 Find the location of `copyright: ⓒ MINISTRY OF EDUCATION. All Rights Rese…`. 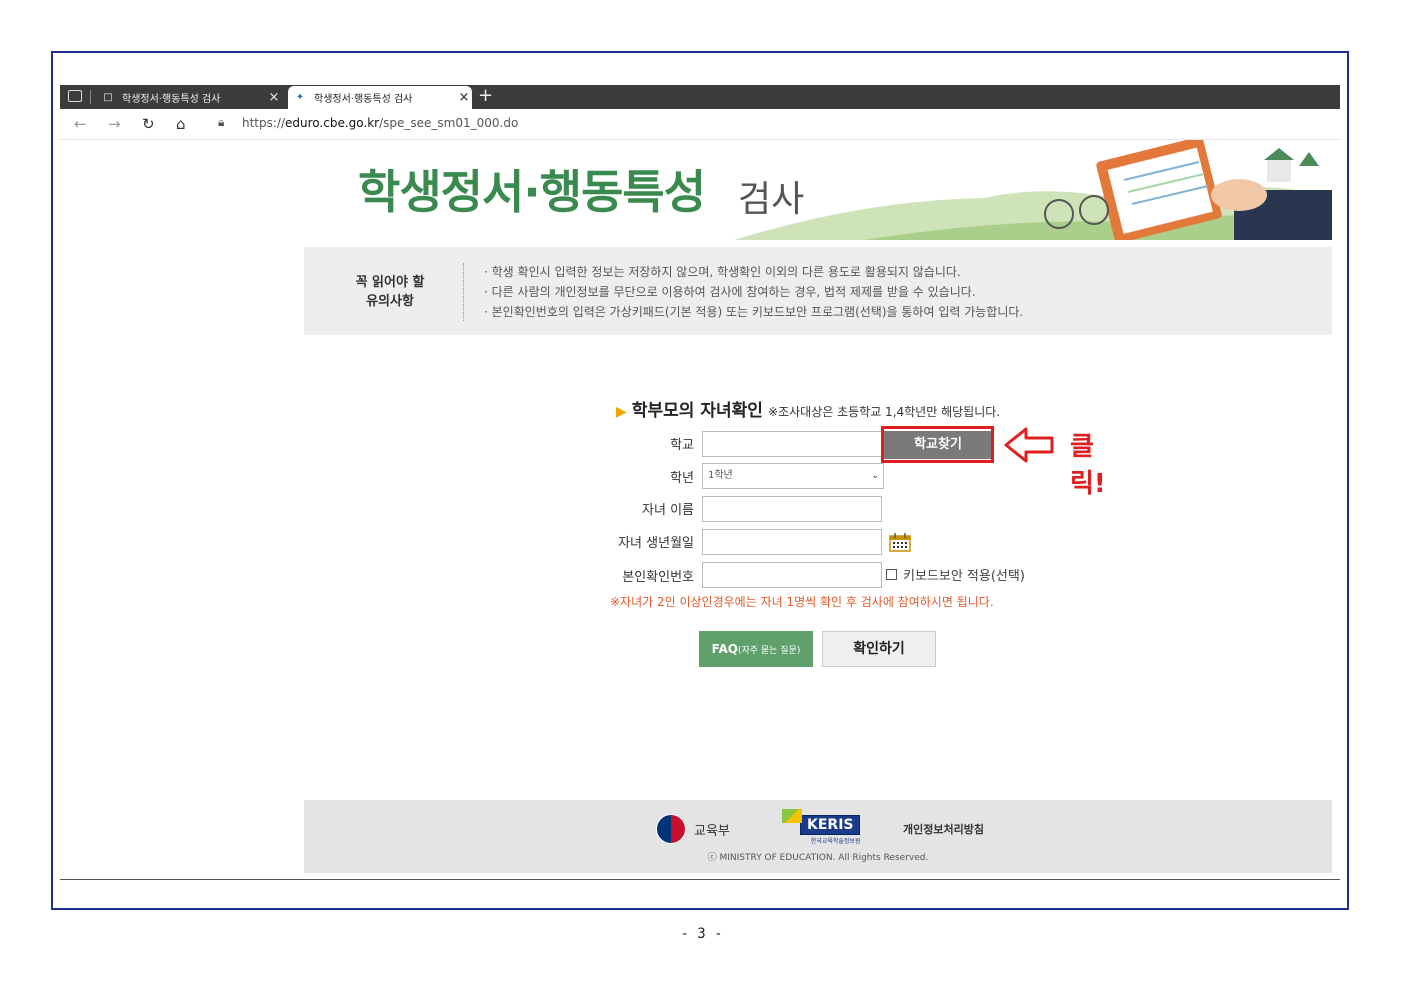

copyright: ⓒ MINISTRY OF EDUCATION. All Rights Rese… is located at coordinates (818, 858).